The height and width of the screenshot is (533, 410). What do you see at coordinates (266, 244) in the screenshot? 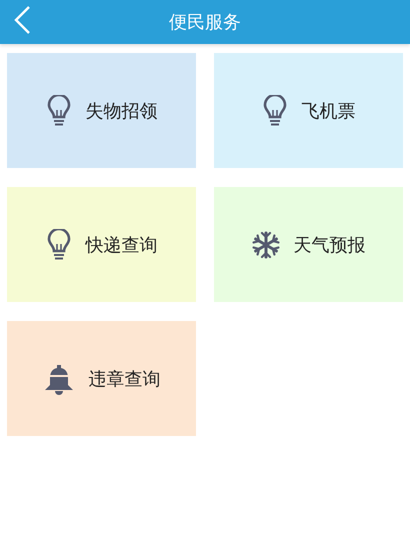
I see `snowflake-icon` at bounding box center [266, 244].